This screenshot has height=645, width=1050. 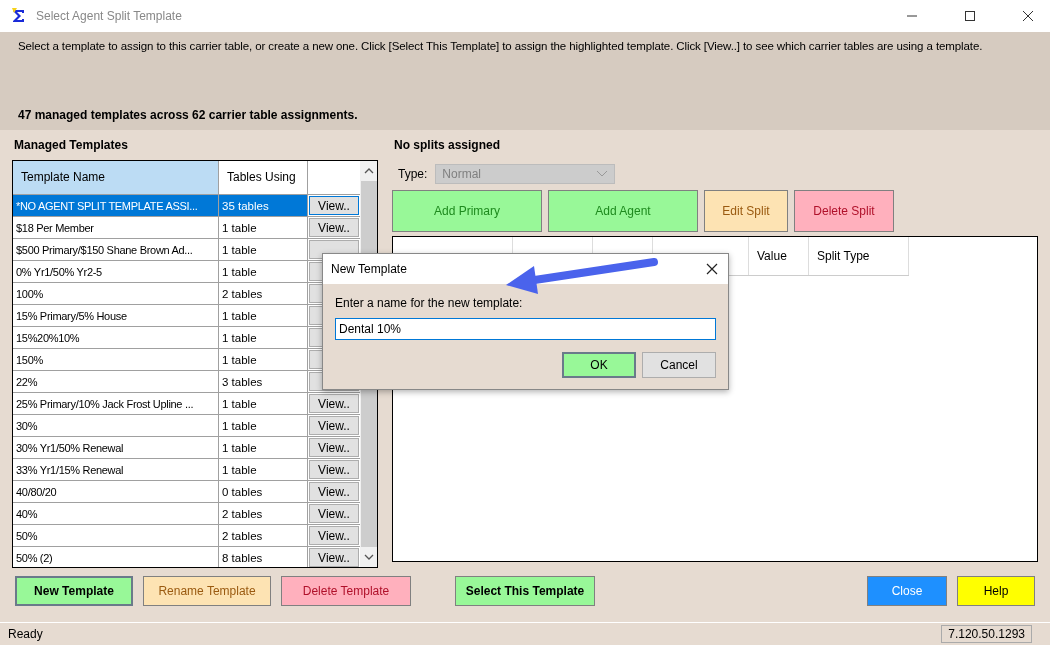 What do you see at coordinates (116, 557) in the screenshot?
I see `table-cell: 50% (2)` at bounding box center [116, 557].